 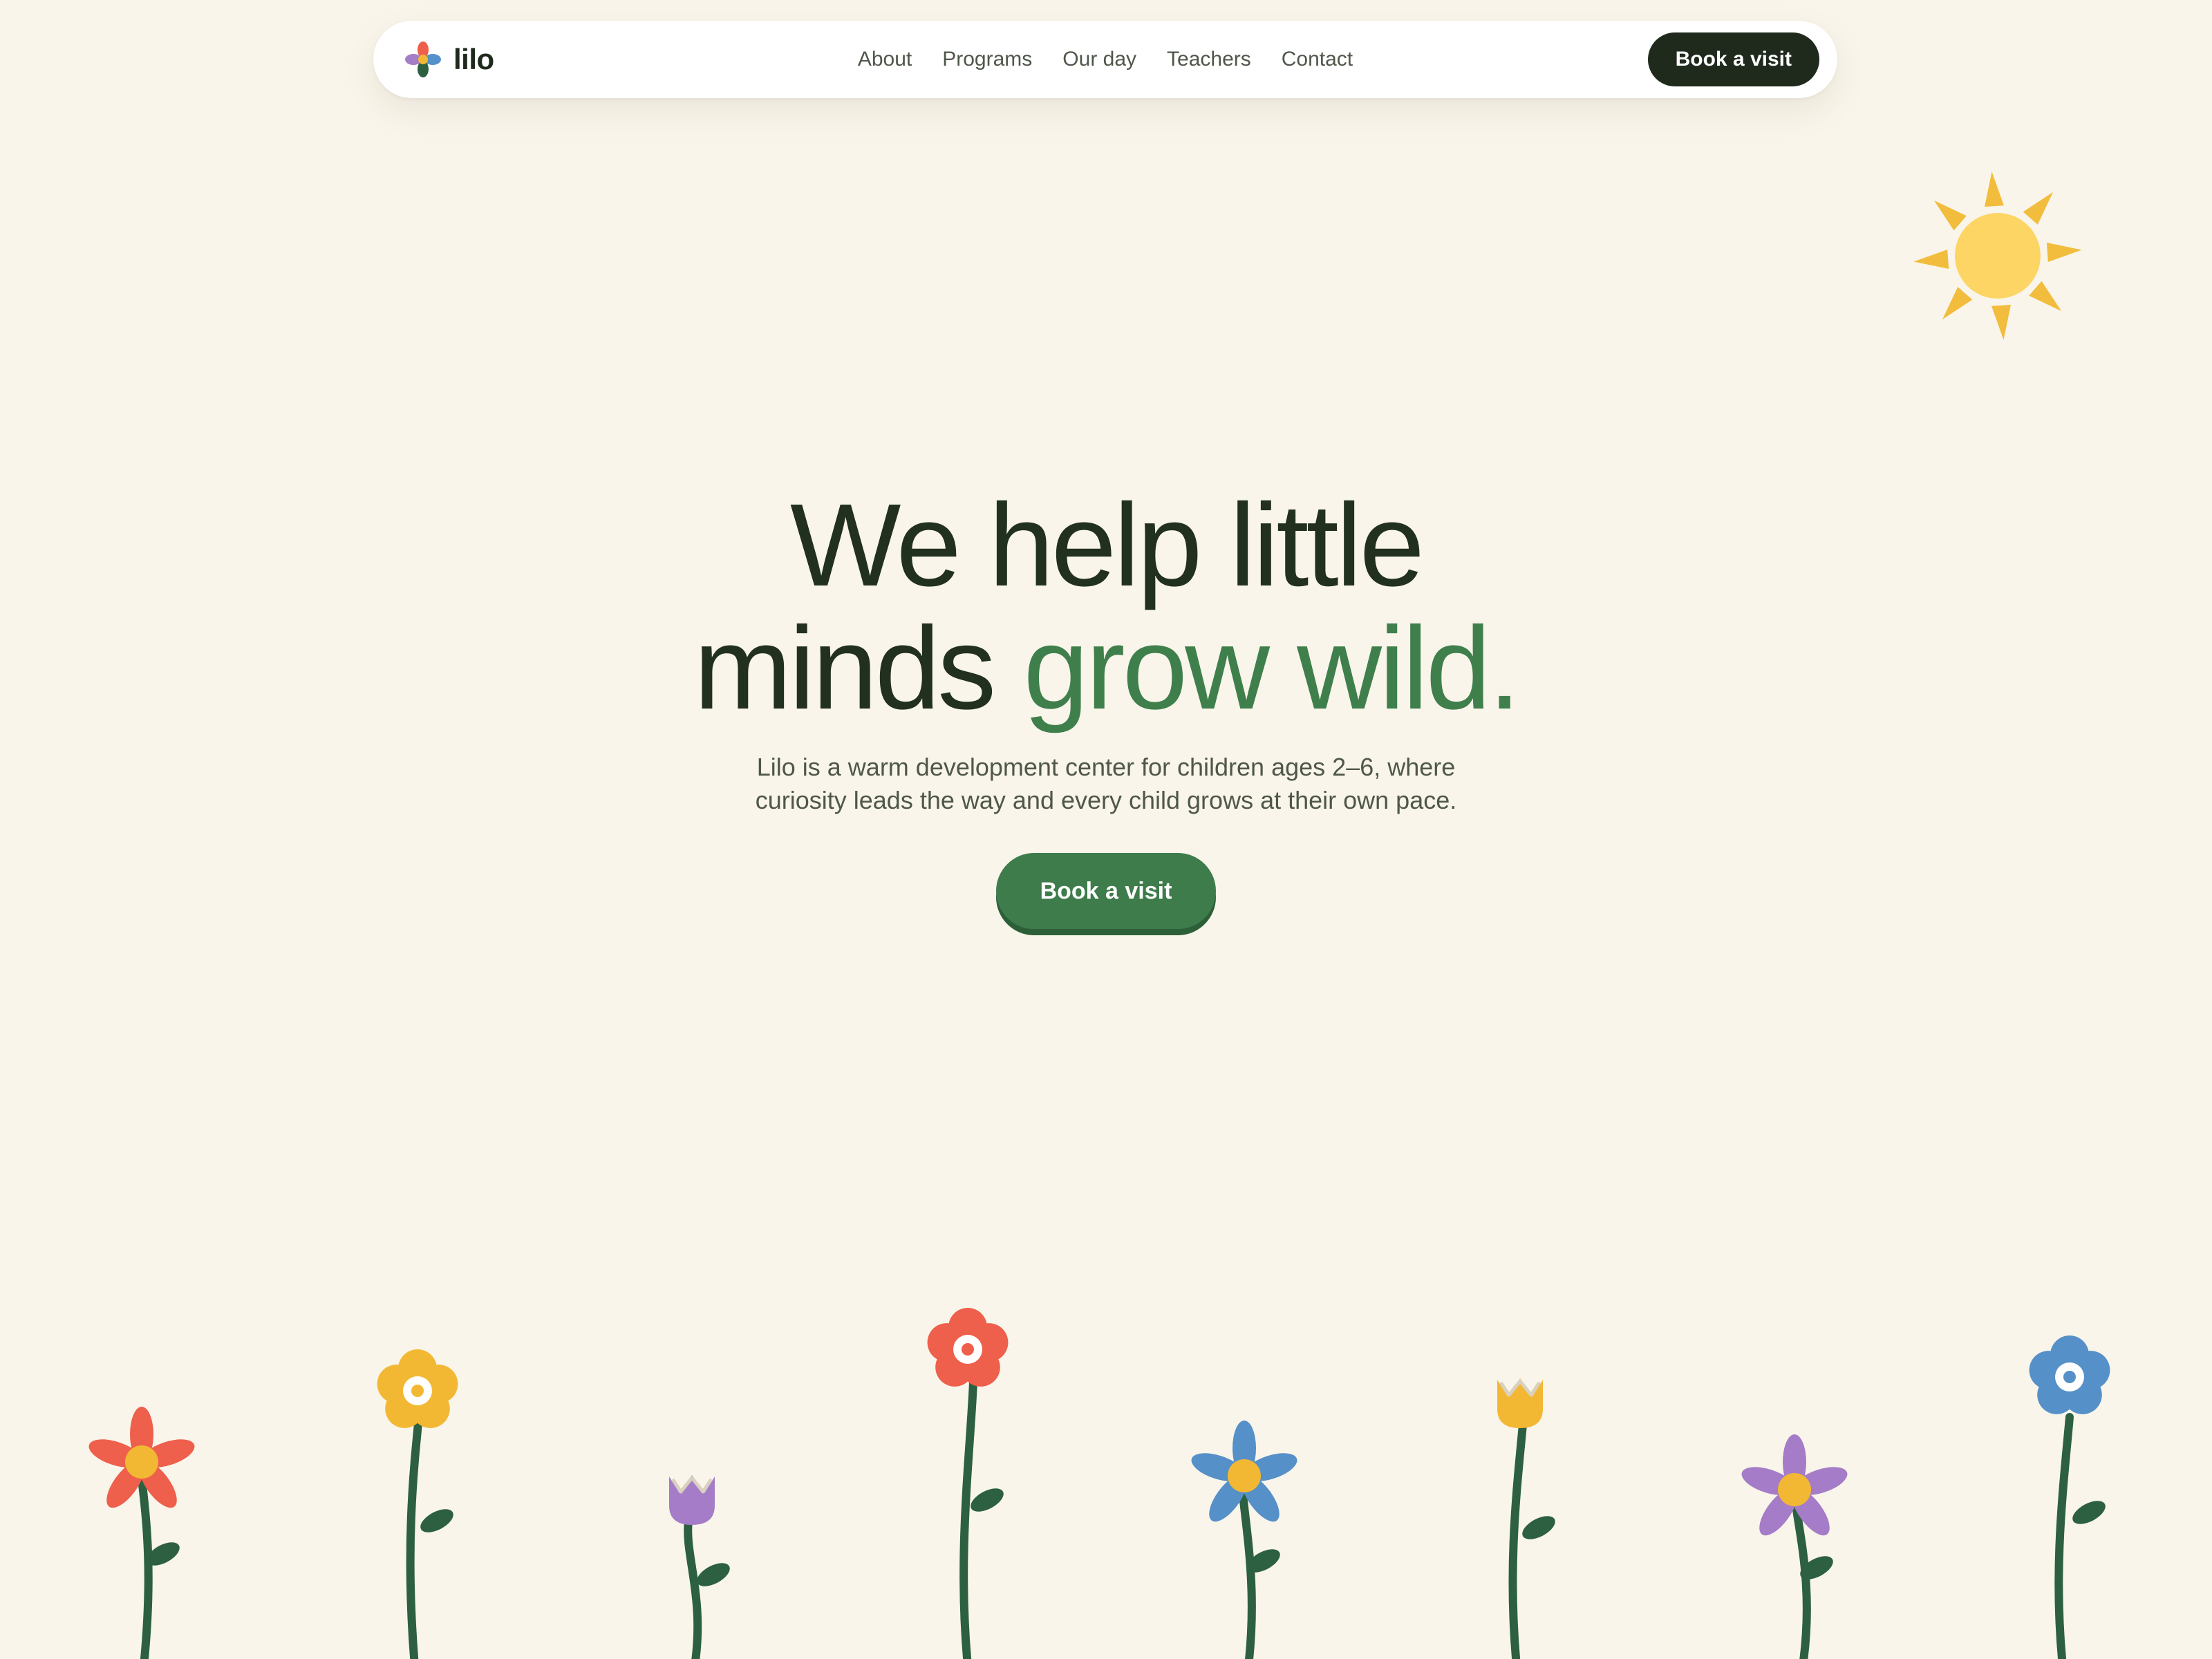 I want to click on blue-blossom-flower, so click(x=2069, y=1374).